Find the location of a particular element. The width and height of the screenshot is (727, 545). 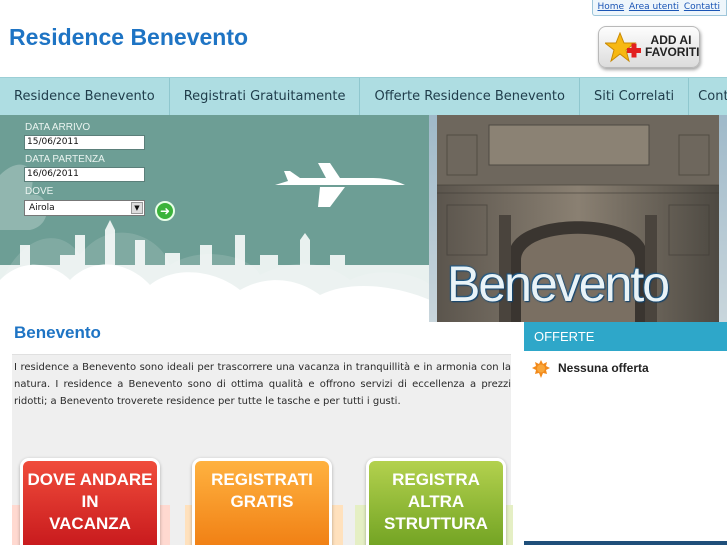

nav-item-offerte: Offerte Residence Benevento is located at coordinates (470, 97).